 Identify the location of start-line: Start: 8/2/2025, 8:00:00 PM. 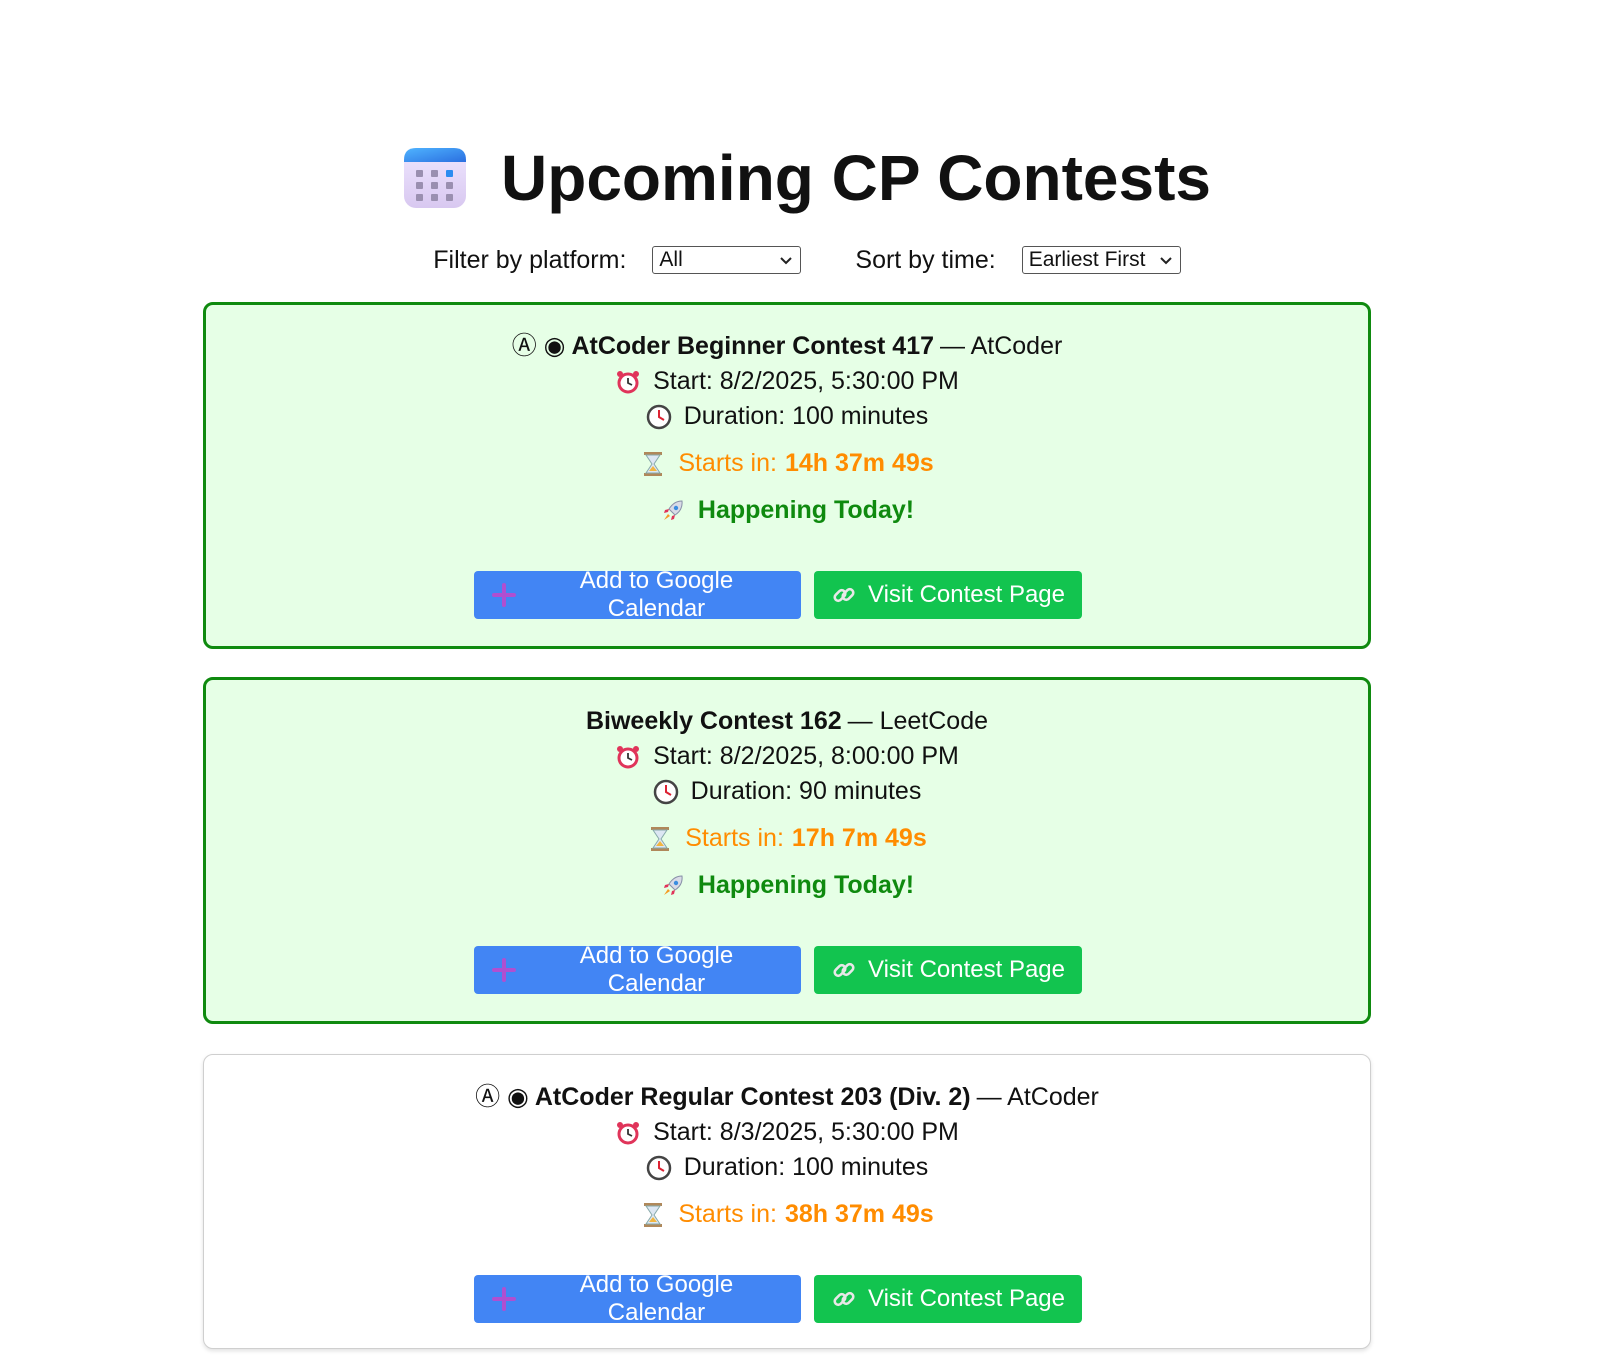
(787, 756).